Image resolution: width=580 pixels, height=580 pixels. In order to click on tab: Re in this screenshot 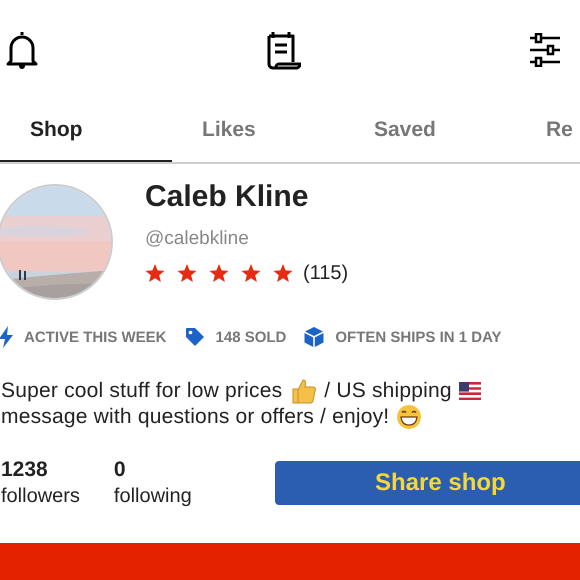, I will do `click(548, 131)`.